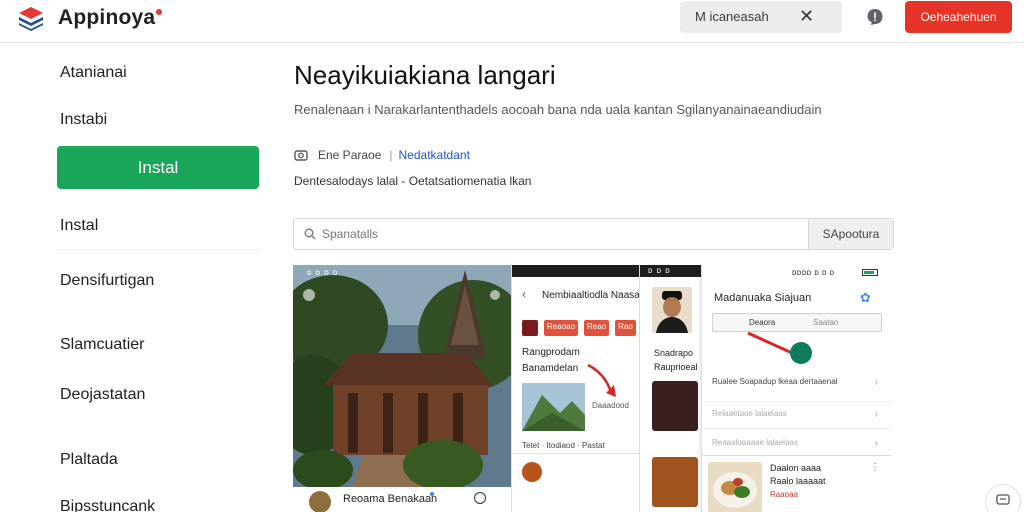  I want to click on card-title: Daalon aaaa, so click(796, 468).